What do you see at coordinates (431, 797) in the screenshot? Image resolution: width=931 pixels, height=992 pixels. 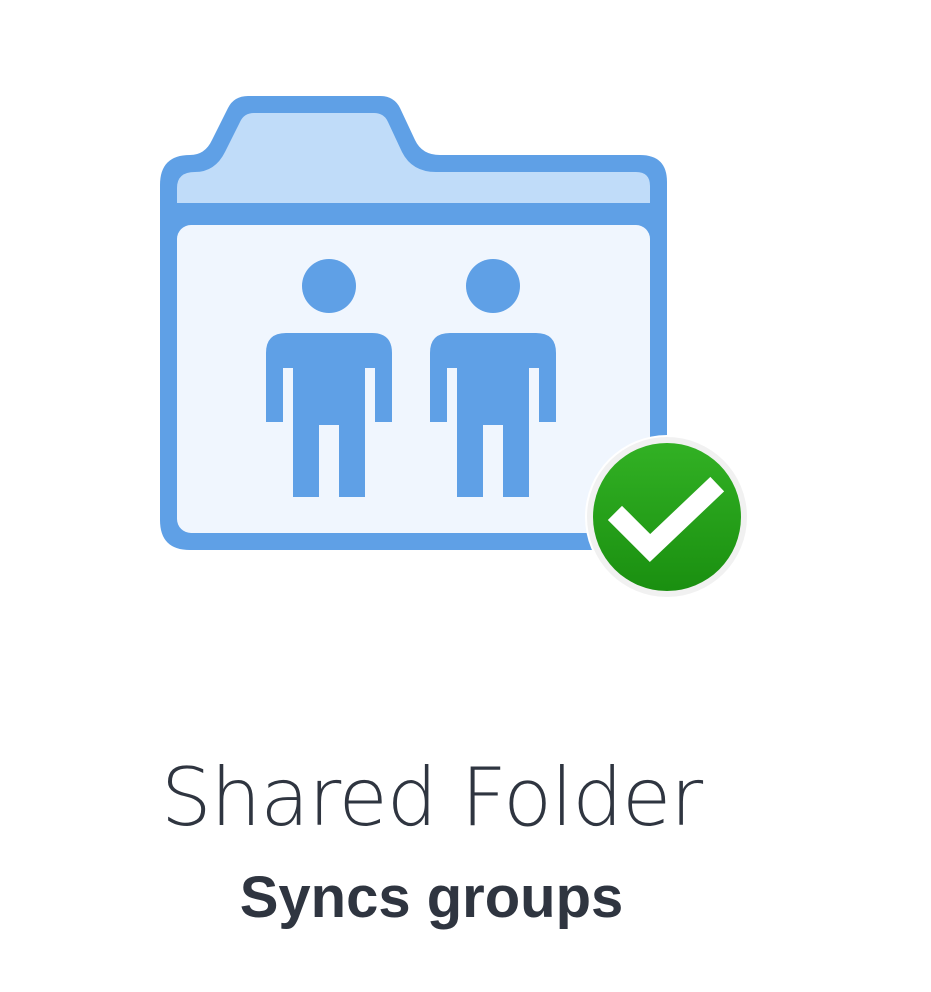 I see `item-title: Shared Folder` at bounding box center [431, 797].